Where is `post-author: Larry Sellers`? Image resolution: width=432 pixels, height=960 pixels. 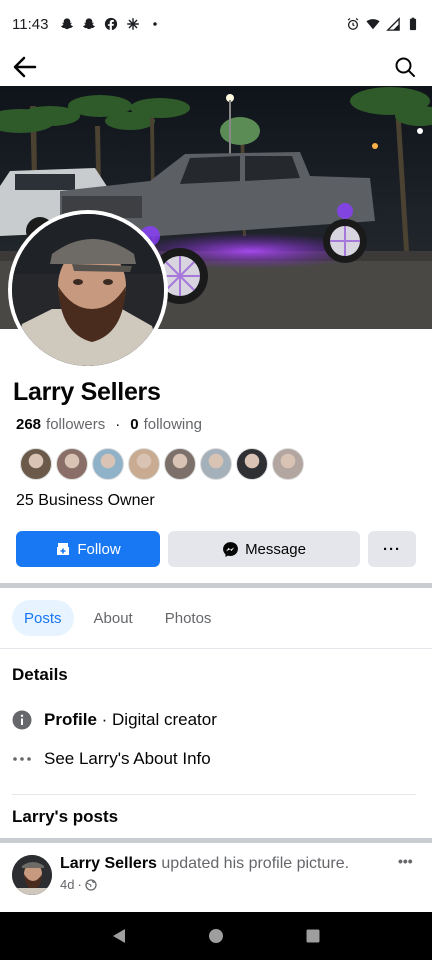 post-author: Larry Sellers is located at coordinates (108, 863).